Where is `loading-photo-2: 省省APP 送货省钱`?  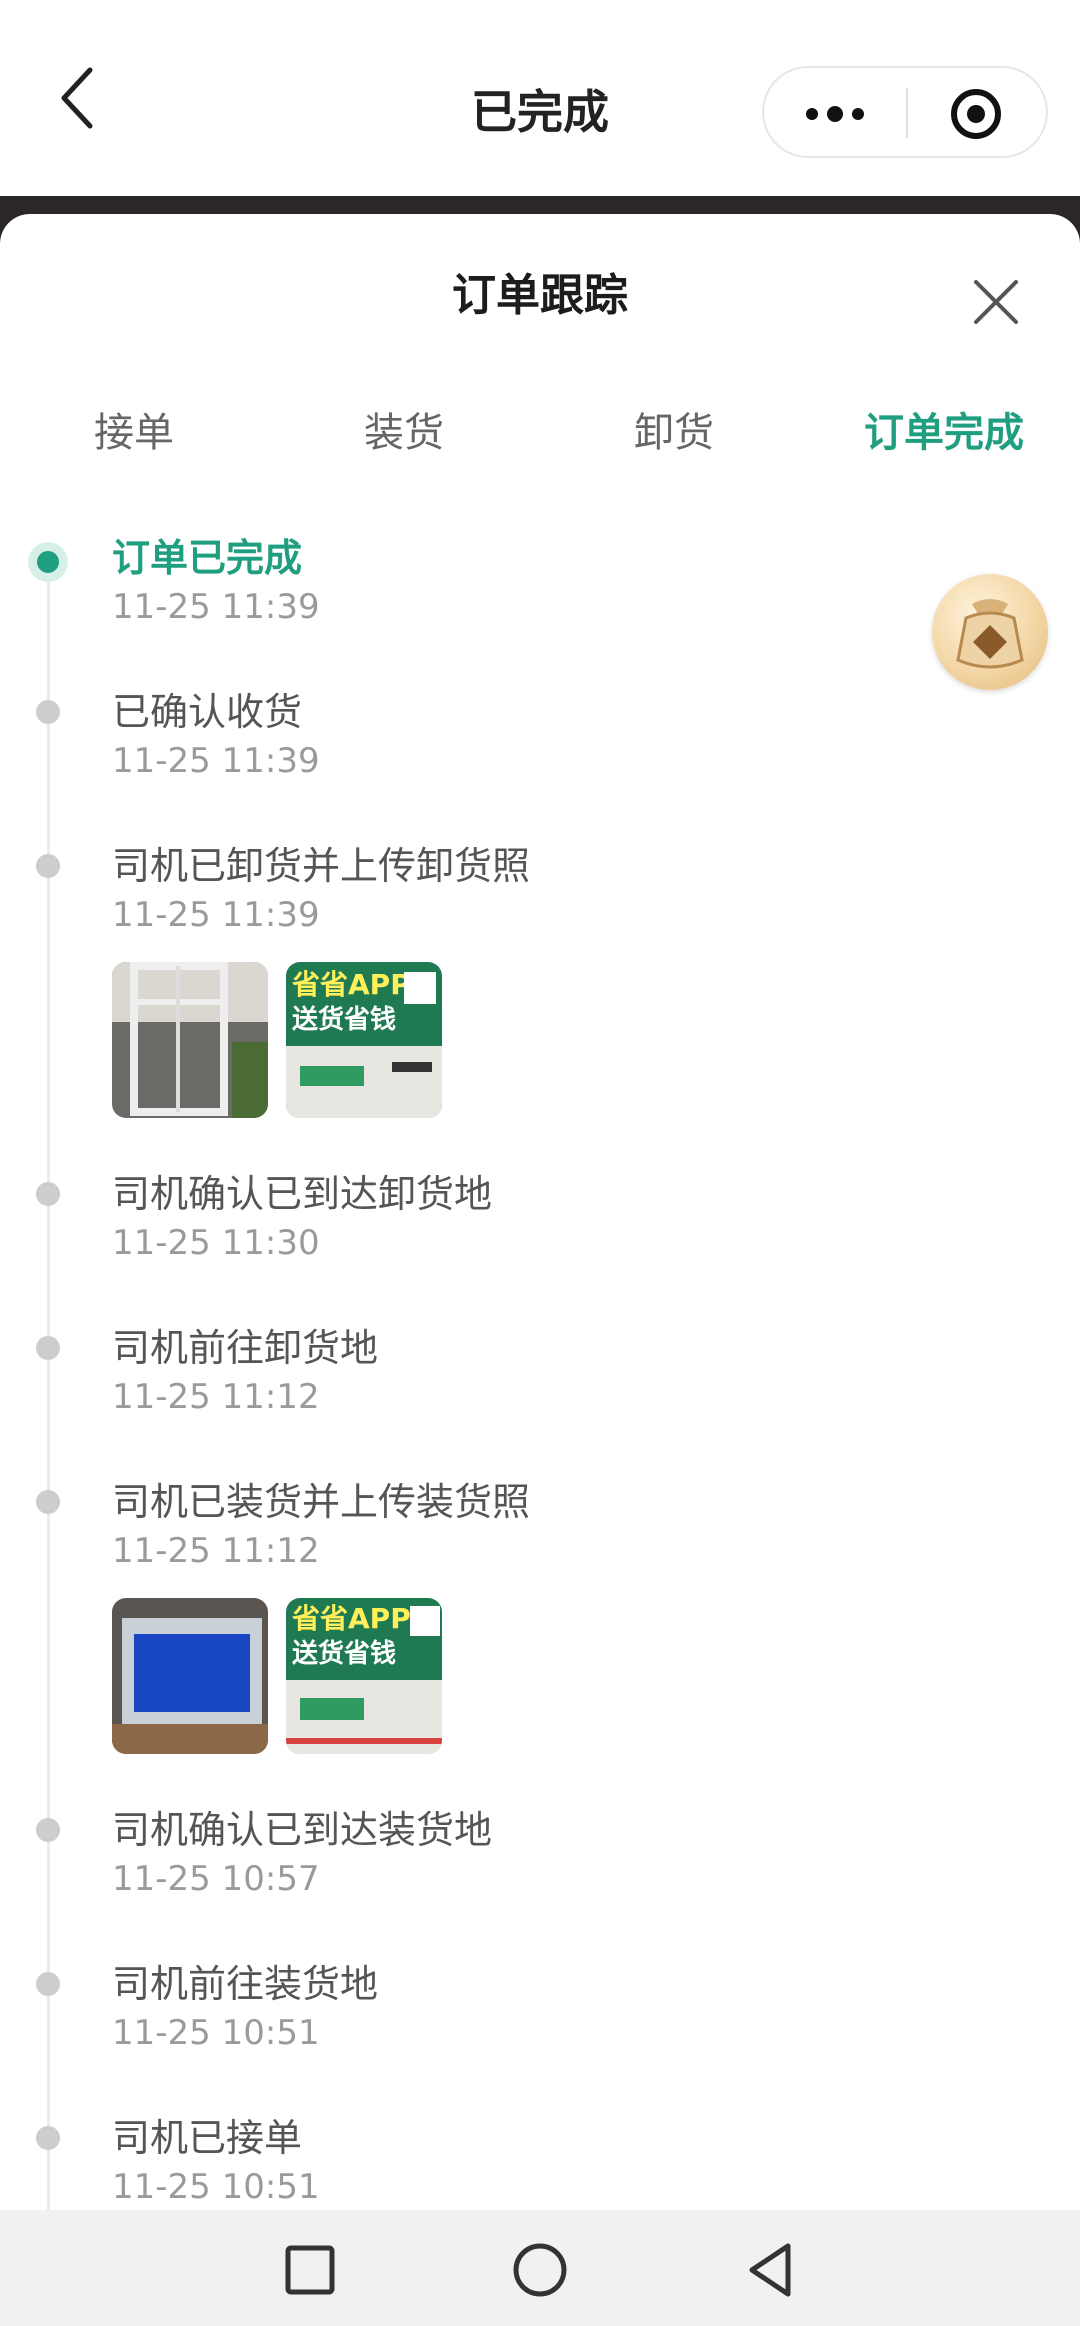 loading-photo-2: 省省APP 送货省钱 is located at coordinates (364, 1676).